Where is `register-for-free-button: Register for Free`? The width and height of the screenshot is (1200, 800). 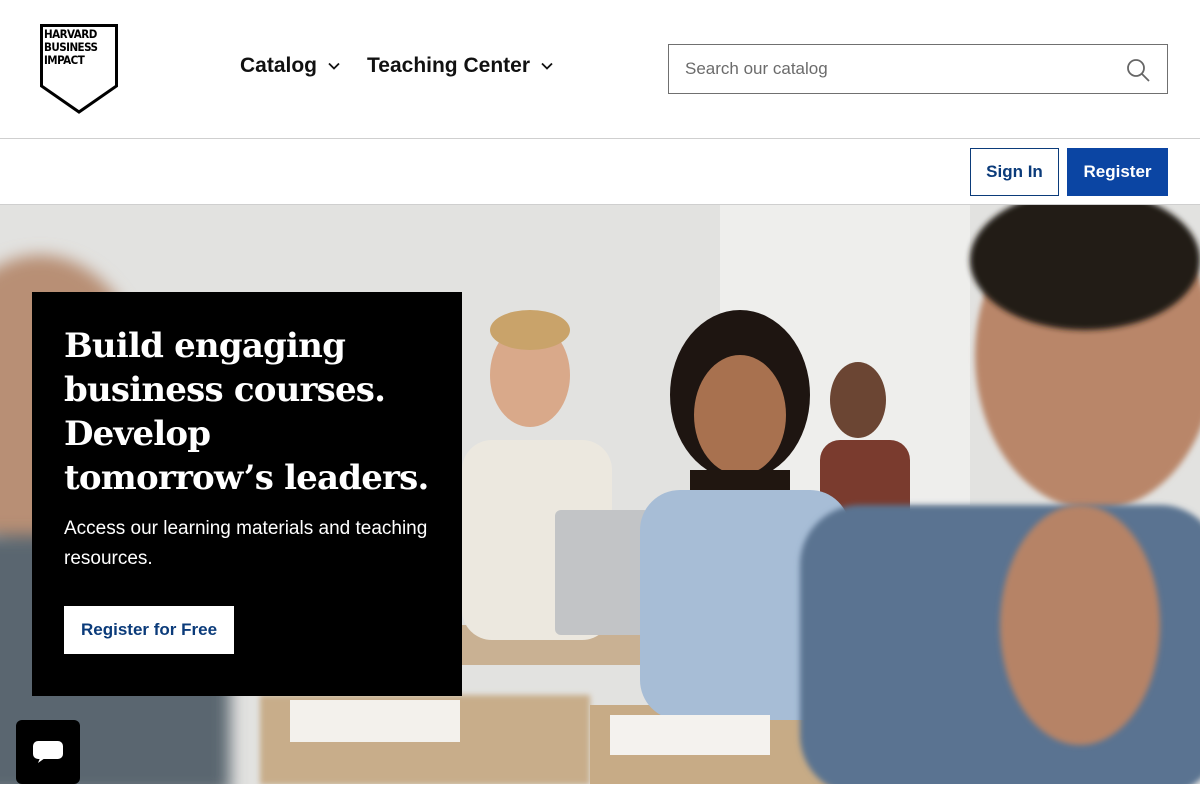 register-for-free-button: Register for Free is located at coordinates (149, 630).